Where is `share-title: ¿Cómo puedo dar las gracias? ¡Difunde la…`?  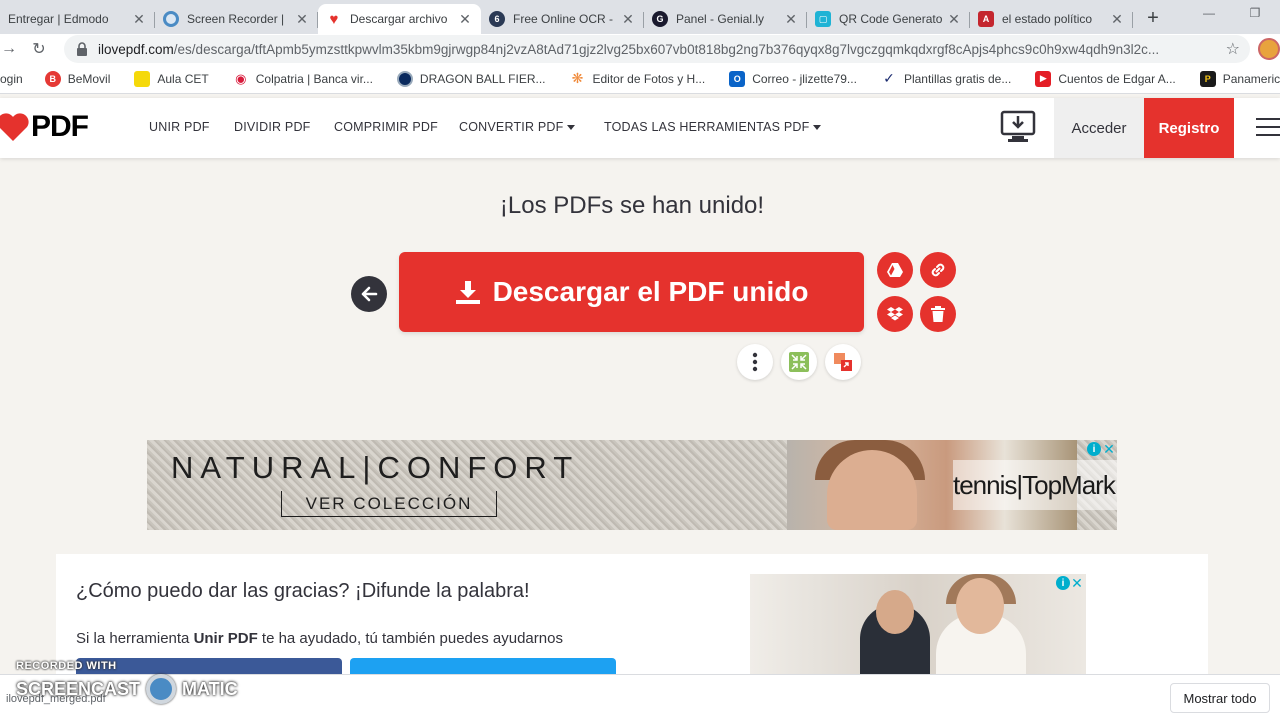 share-title: ¿Cómo puedo dar las gracias? ¡Difunde la… is located at coordinates (303, 591).